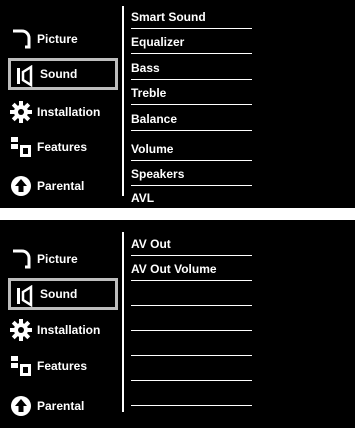 The image size is (355, 428). What do you see at coordinates (168, 17) in the screenshot?
I see `submenu-item-label: Smart Sound` at bounding box center [168, 17].